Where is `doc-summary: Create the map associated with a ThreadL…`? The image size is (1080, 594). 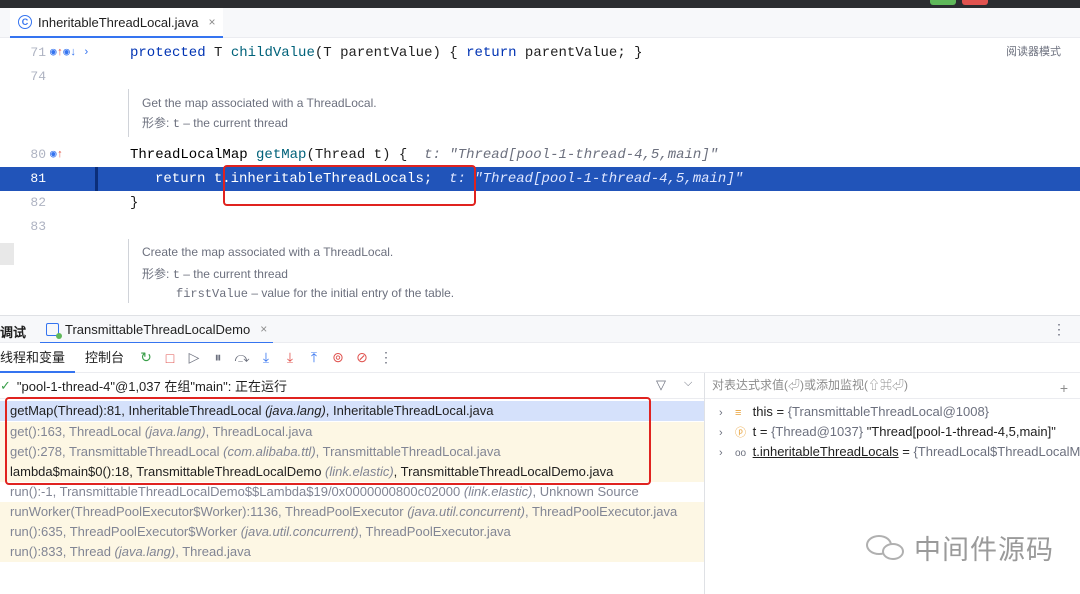 doc-summary: Create the map associated with a ThreadL… is located at coordinates (268, 252).